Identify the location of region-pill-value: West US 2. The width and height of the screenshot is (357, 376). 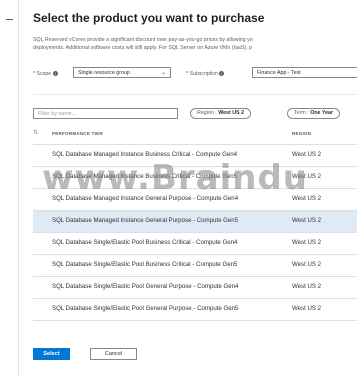
(231, 113).